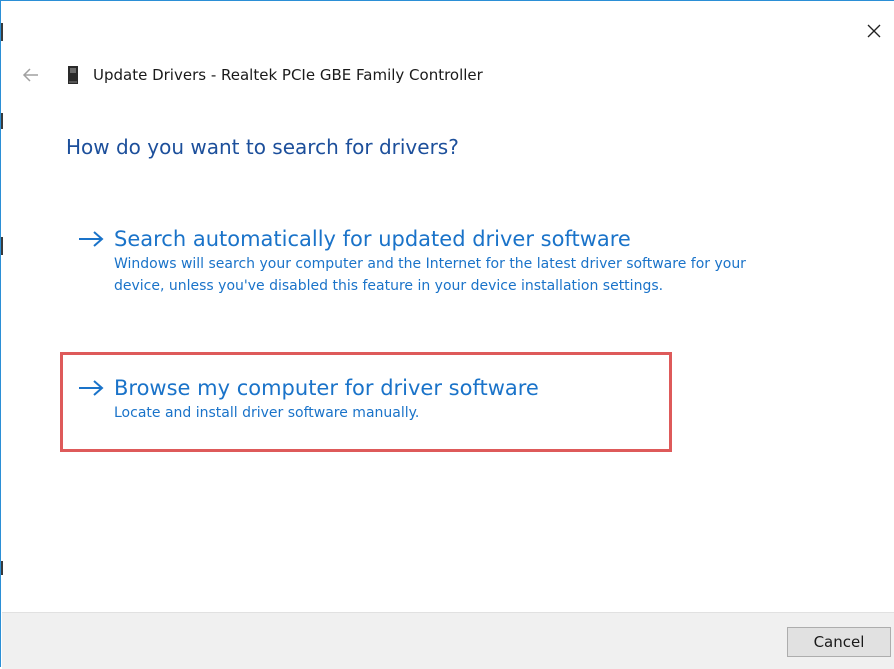 This screenshot has height=669, width=894. What do you see at coordinates (73, 75) in the screenshot?
I see `network-adapter-icon` at bounding box center [73, 75].